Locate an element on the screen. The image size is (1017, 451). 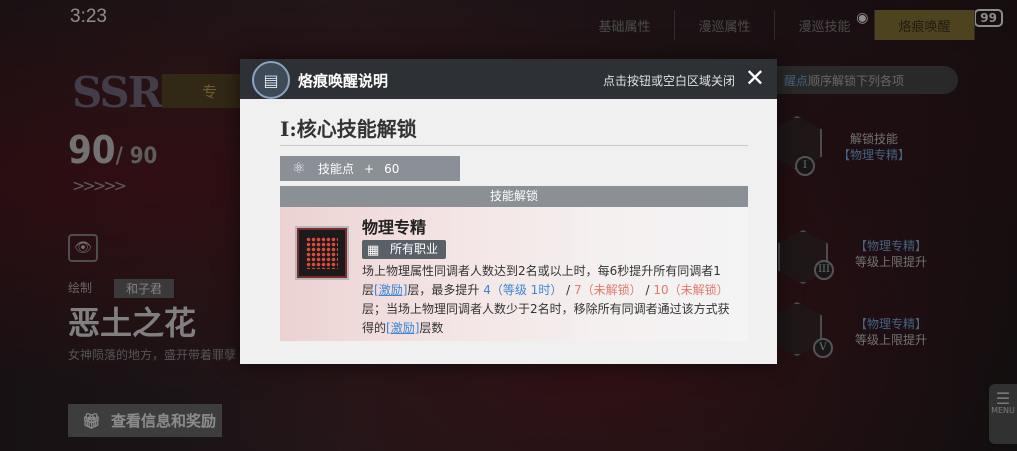
skill-tag-label: 所有职业 is located at coordinates (414, 249).